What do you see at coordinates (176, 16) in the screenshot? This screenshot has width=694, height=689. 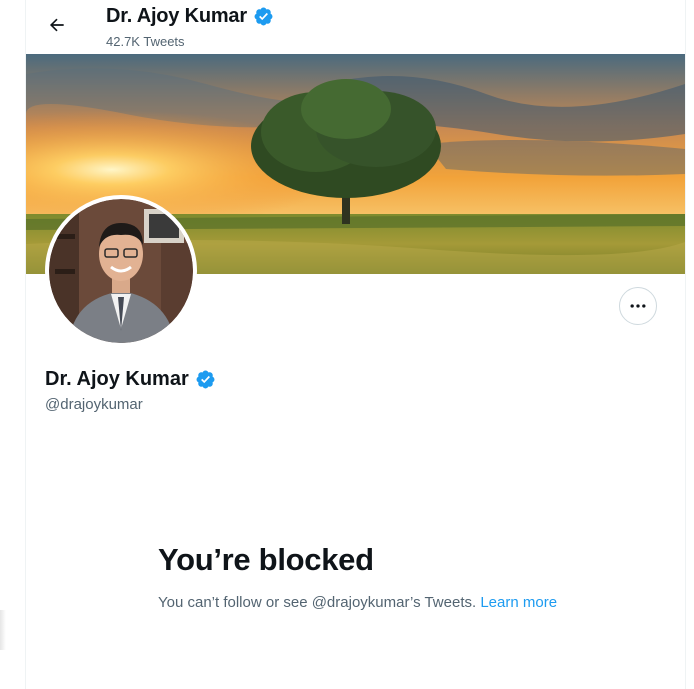 I see `header-name-text: Dr. Ajoy Kumar` at bounding box center [176, 16].